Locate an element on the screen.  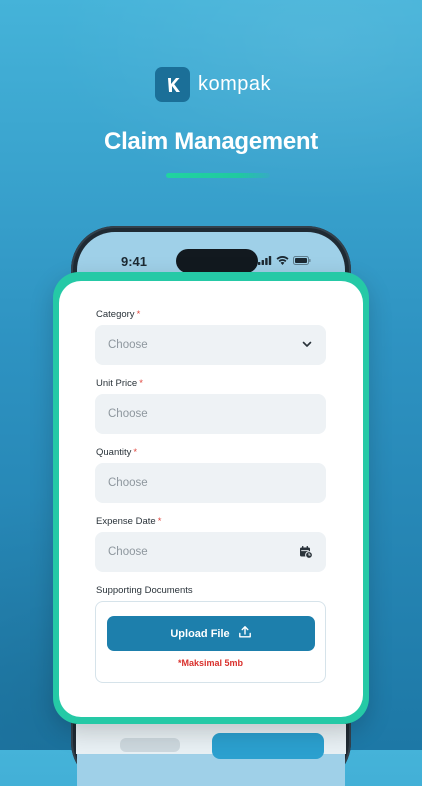
expense-date-label: Expense Date * is located at coordinates (129, 521).